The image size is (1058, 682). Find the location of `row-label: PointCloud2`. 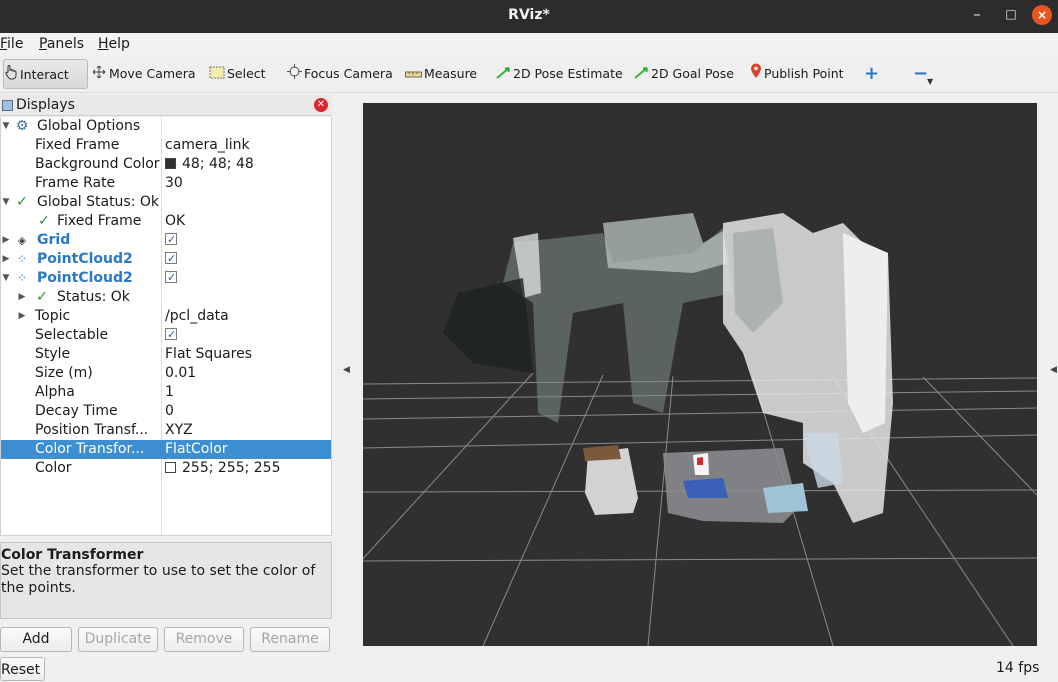

row-label: PointCloud2 is located at coordinates (85, 259).